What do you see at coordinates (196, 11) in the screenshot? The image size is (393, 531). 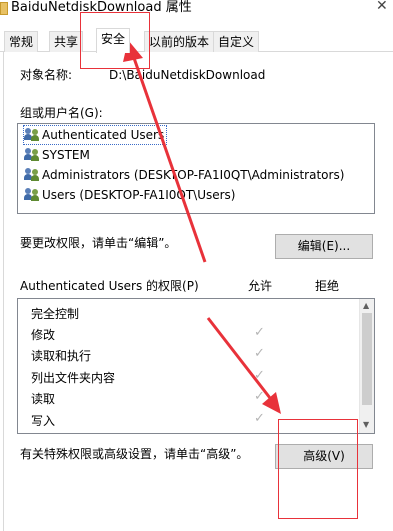 I see `title-bar: BaiduNetdiskDownload 属性 ✕` at bounding box center [196, 11].